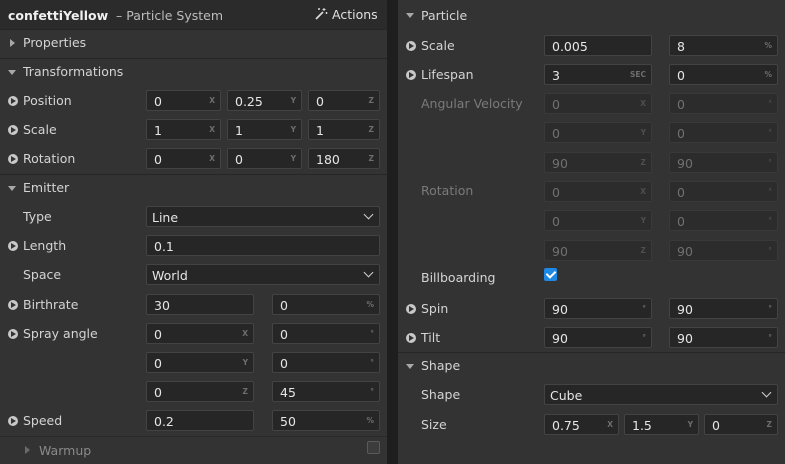 Image resolution: width=785 pixels, height=464 pixels. Describe the element at coordinates (264, 100) in the screenshot. I see `position-y-field: 0.25 Y` at that location.